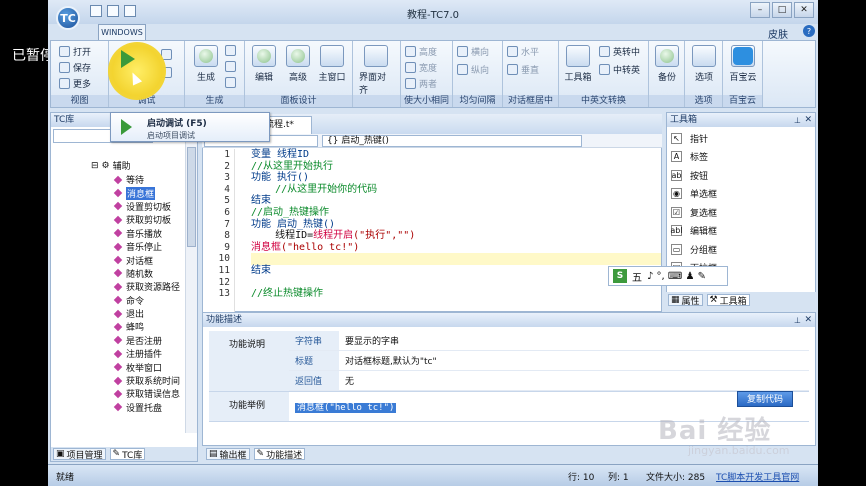 The image size is (866, 486). What do you see at coordinates (146, 246) in the screenshot?
I see `list-item: 音乐停止` at bounding box center [146, 246].